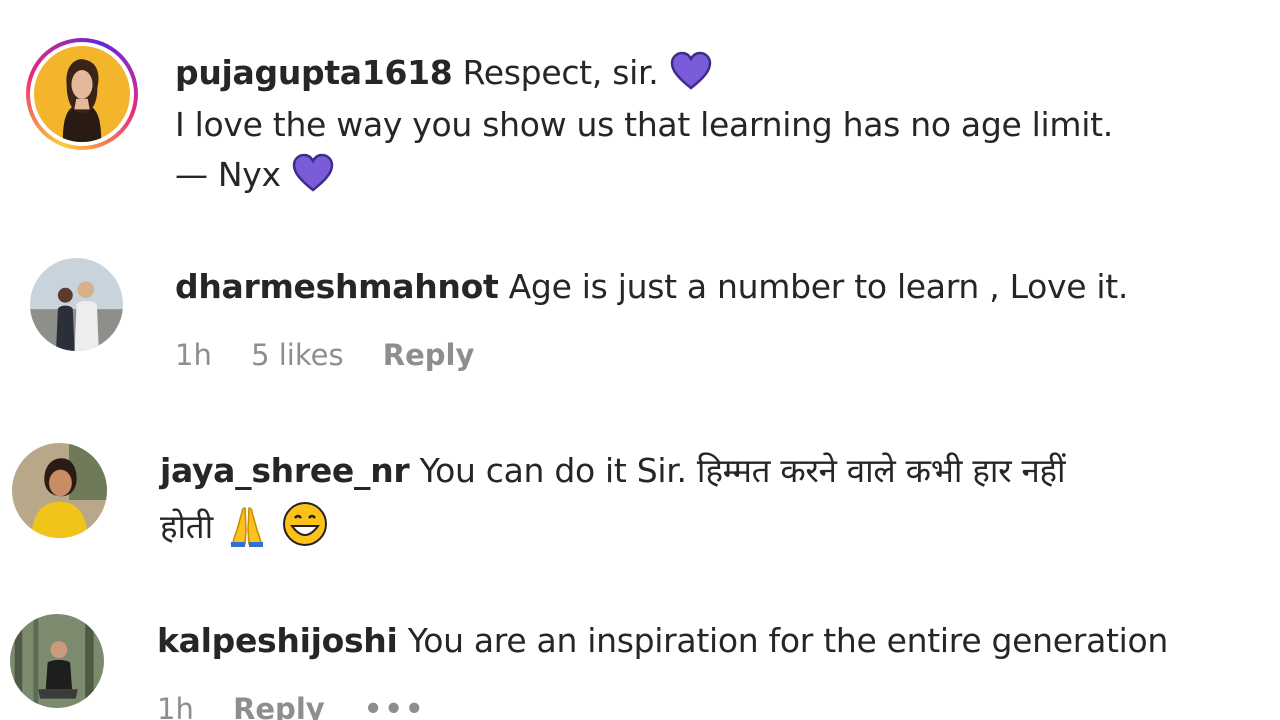  I want to click on comment-meta: 1h Reply •••, so click(306, 706).